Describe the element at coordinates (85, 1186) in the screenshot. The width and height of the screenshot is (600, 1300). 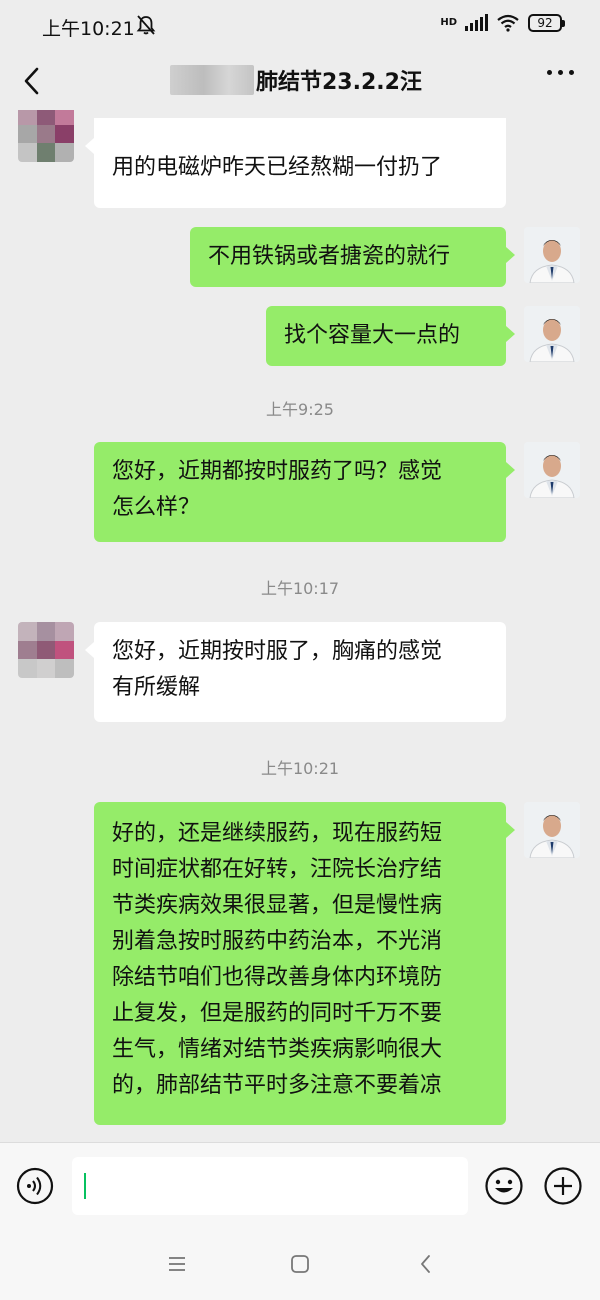
I see `text-cursor` at that location.